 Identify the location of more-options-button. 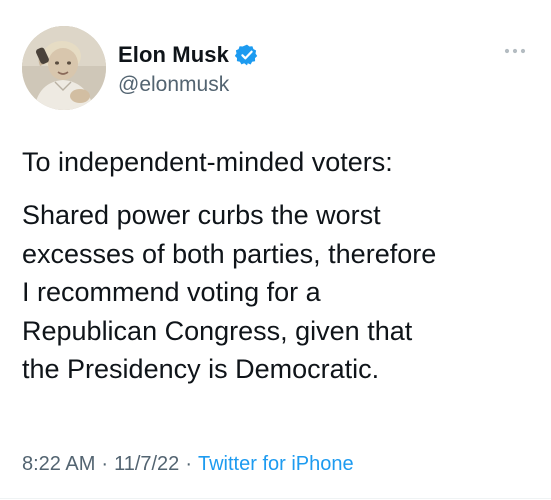
(515, 51).